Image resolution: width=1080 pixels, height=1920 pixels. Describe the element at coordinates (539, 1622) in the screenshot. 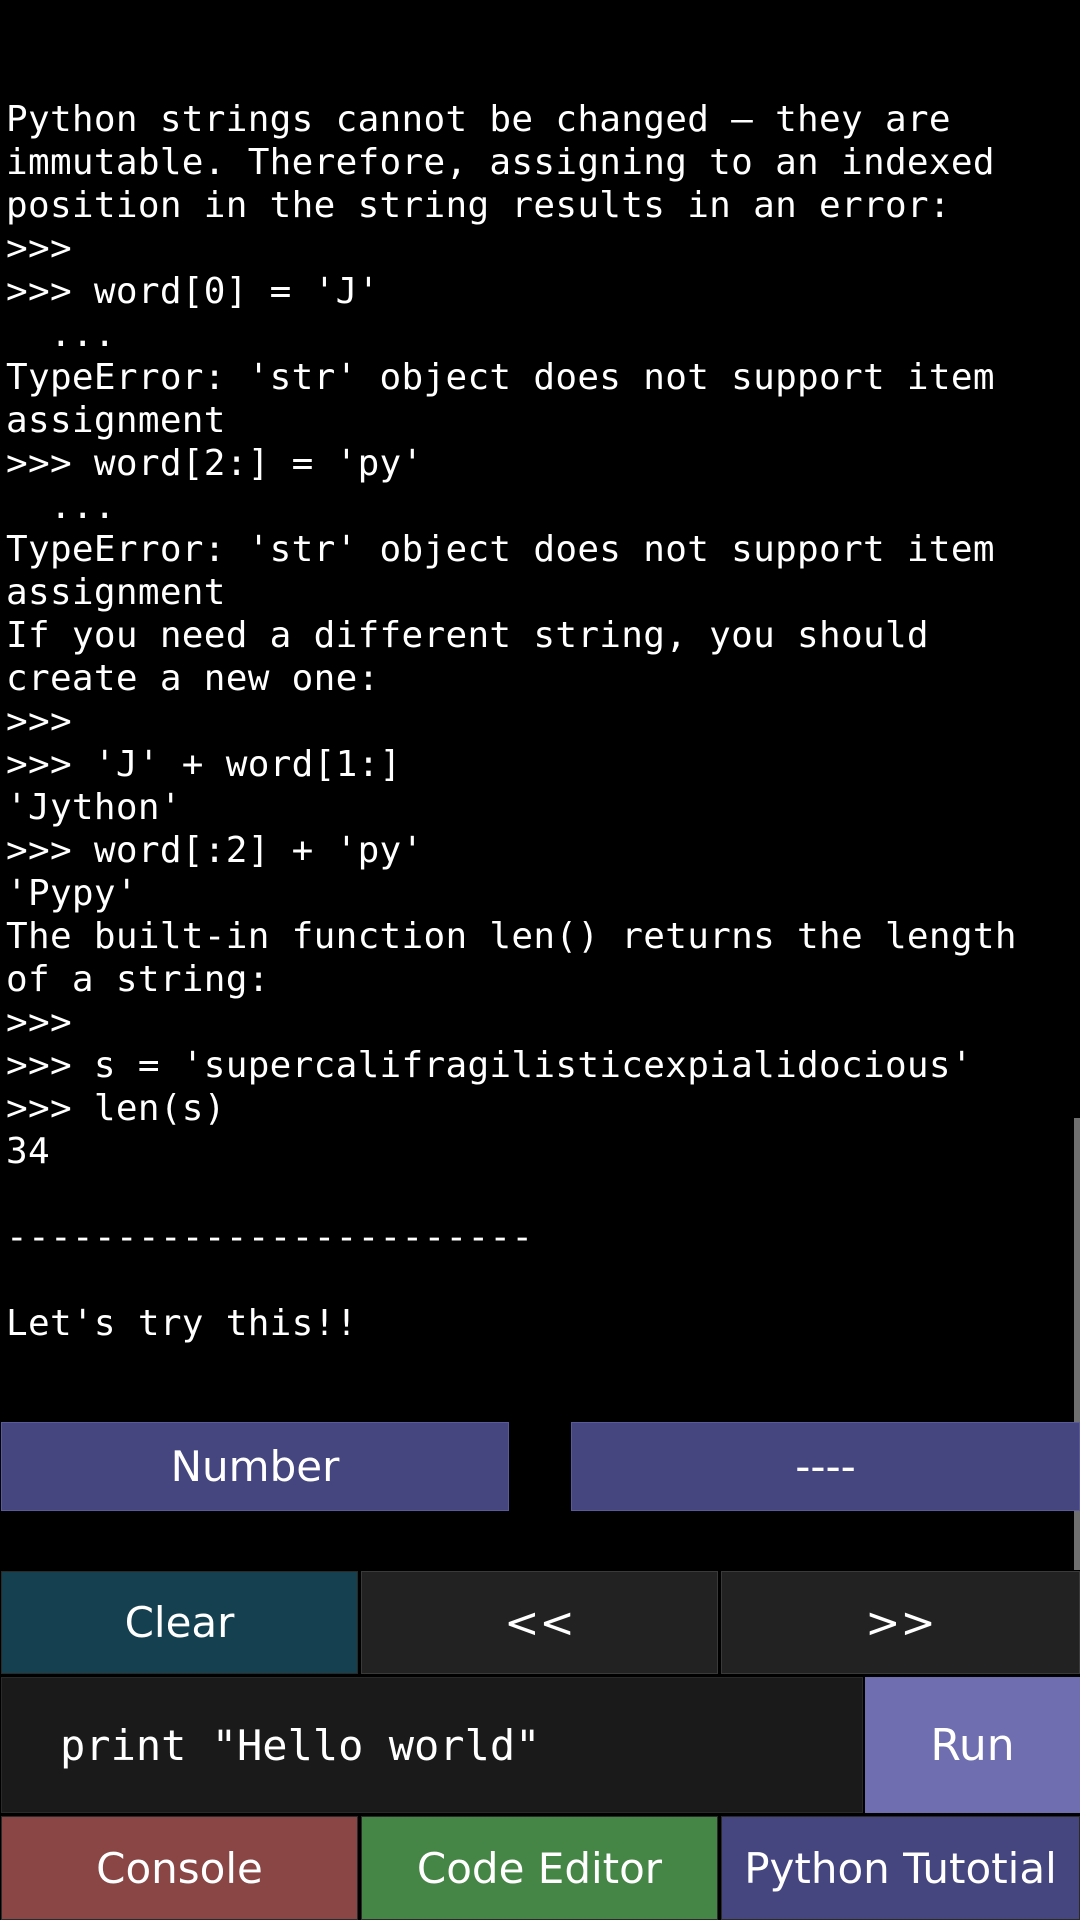

I see `previous-button: <<` at that location.